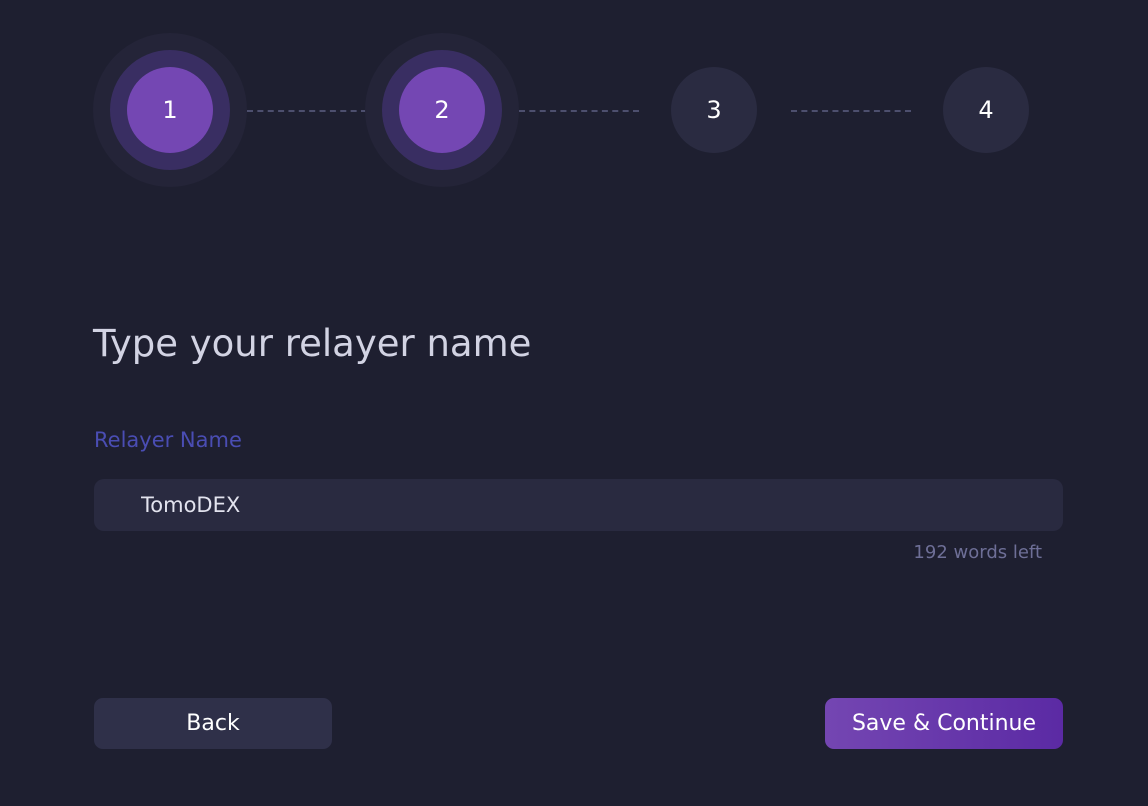 This screenshot has width=1148, height=806. What do you see at coordinates (977, 552) in the screenshot?
I see `words-left-counter: 192 words left` at bounding box center [977, 552].